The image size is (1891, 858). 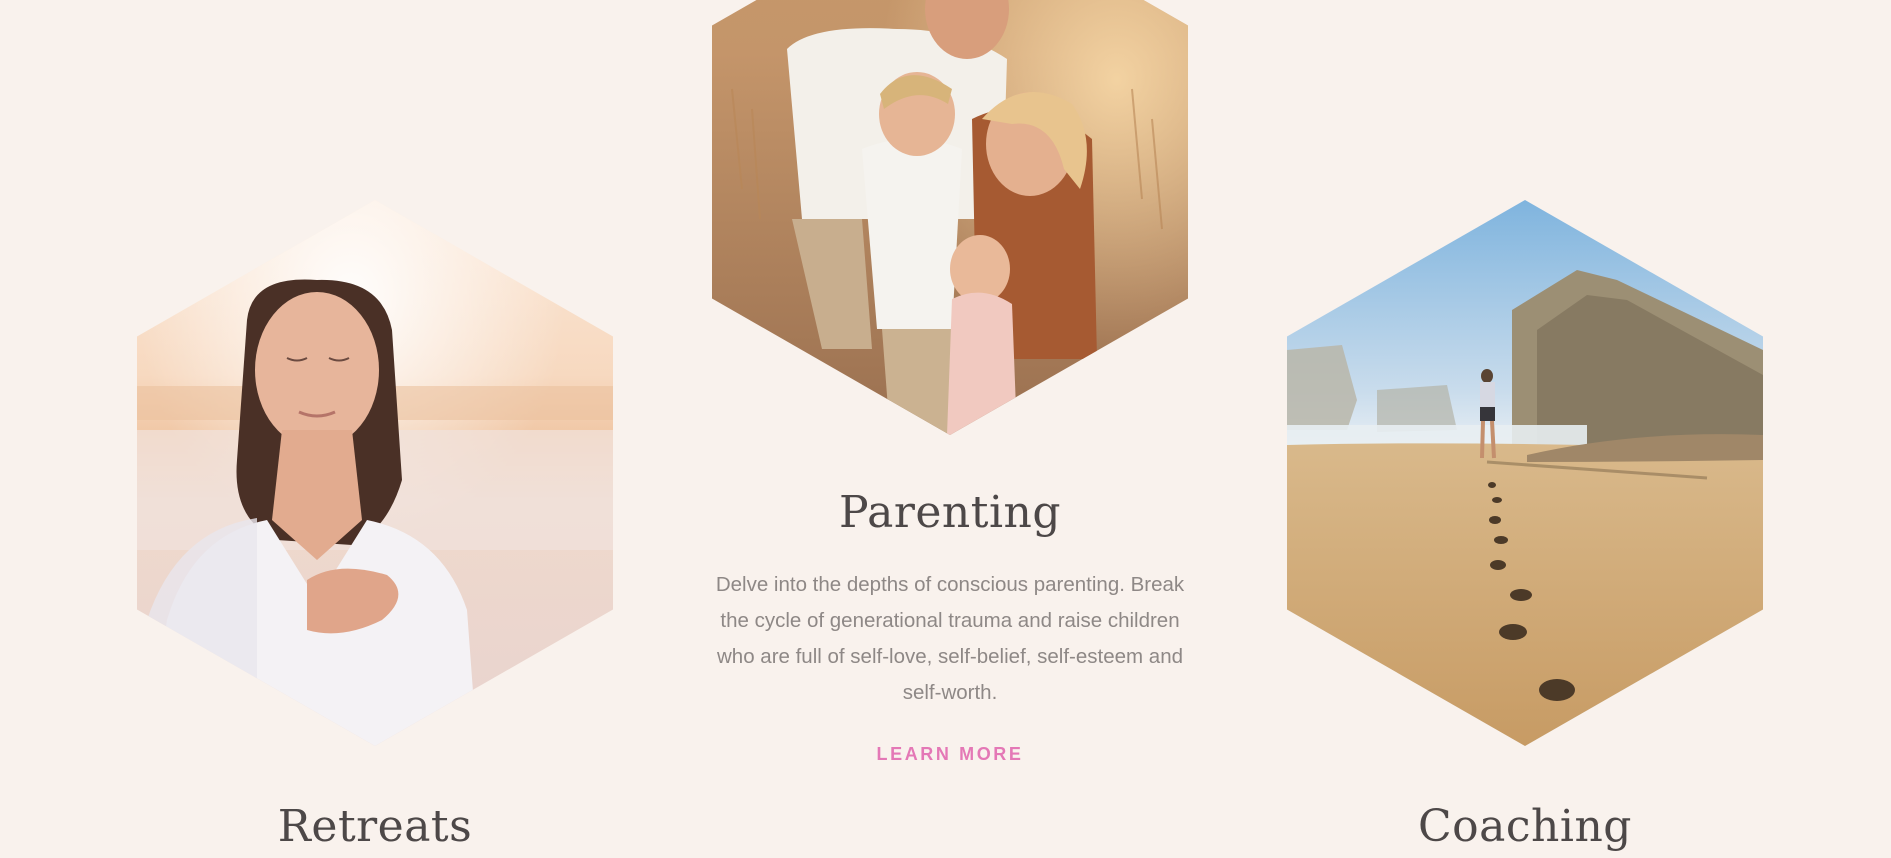 I want to click on learn-more-link: LEARN MORE, so click(x=950, y=754).